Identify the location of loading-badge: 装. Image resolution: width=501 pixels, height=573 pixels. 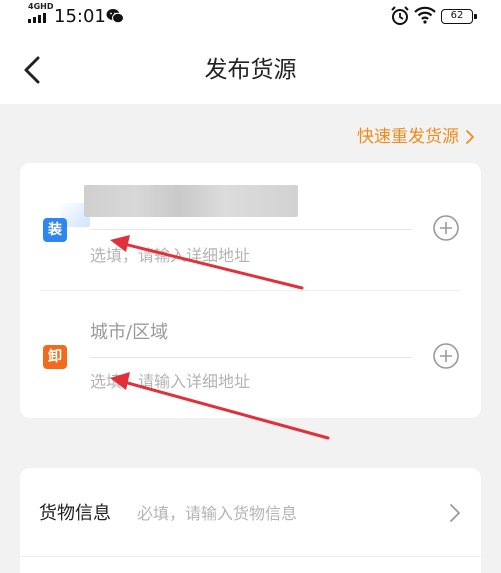
(55, 230).